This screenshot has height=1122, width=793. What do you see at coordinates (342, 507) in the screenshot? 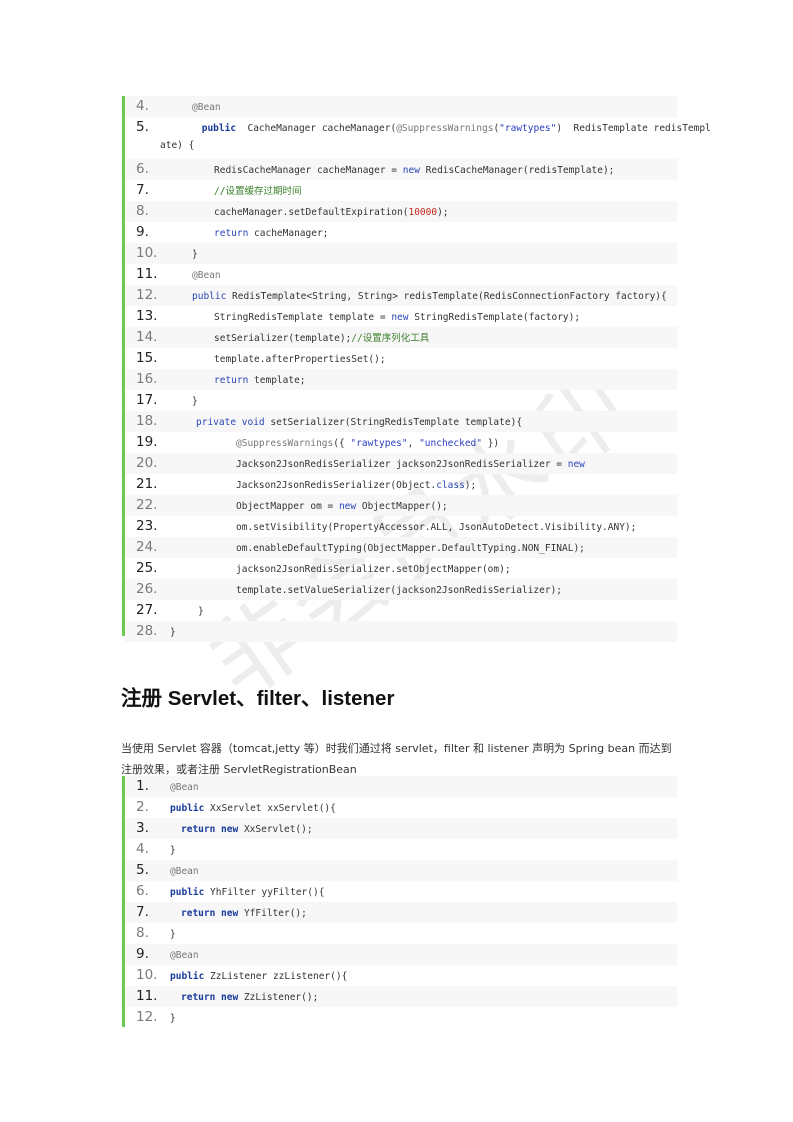
I see `code-text: ObjectMapper om = new ObjectMapper();` at bounding box center [342, 507].